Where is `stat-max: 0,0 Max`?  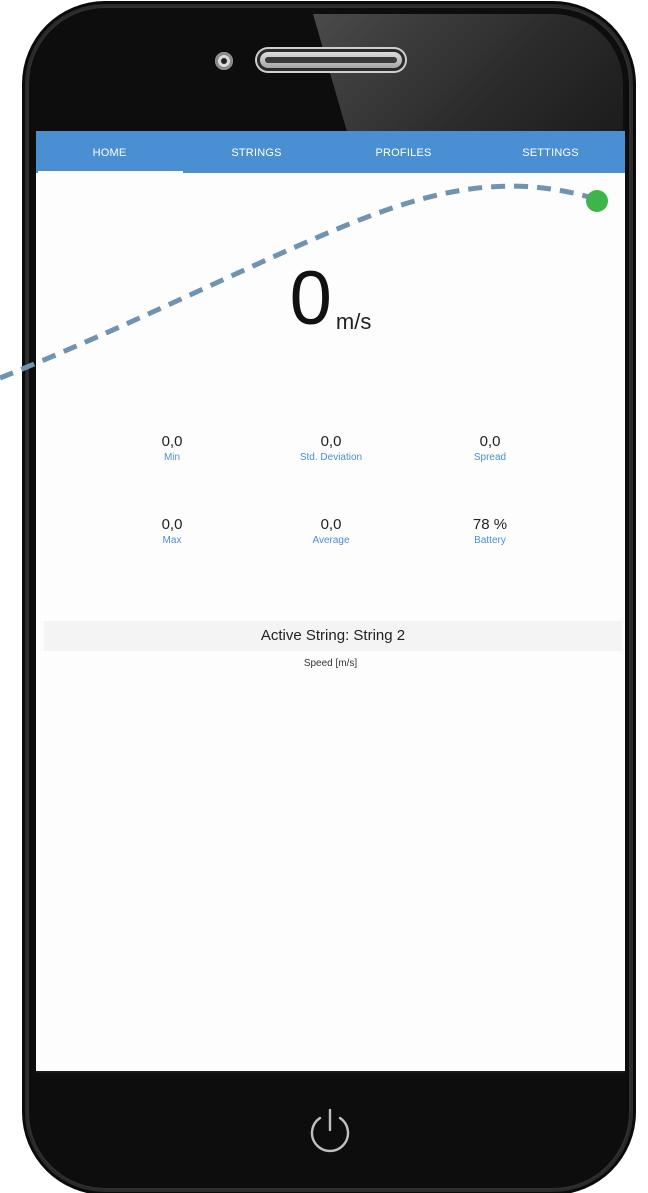 stat-max: 0,0 Max is located at coordinates (172, 531).